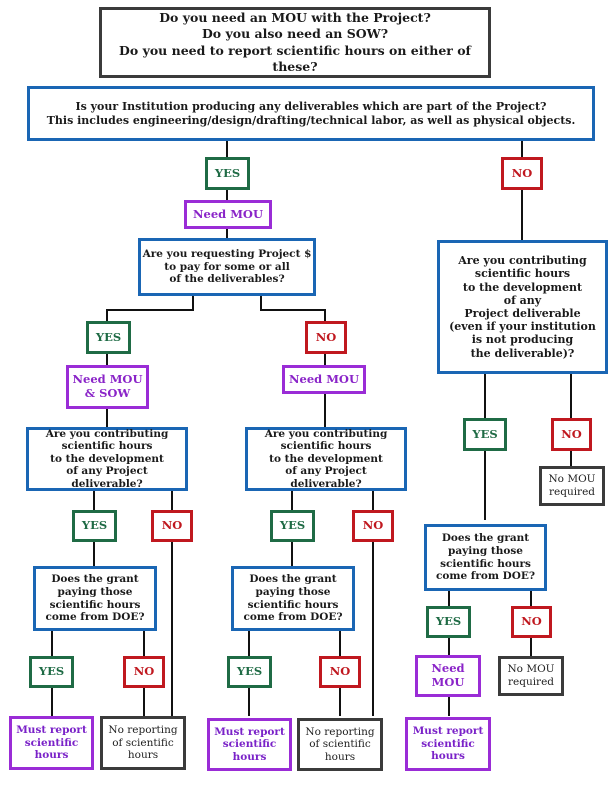  Describe the element at coordinates (227, 173) in the screenshot. I see `yes-label-deliverables: YES` at that location.